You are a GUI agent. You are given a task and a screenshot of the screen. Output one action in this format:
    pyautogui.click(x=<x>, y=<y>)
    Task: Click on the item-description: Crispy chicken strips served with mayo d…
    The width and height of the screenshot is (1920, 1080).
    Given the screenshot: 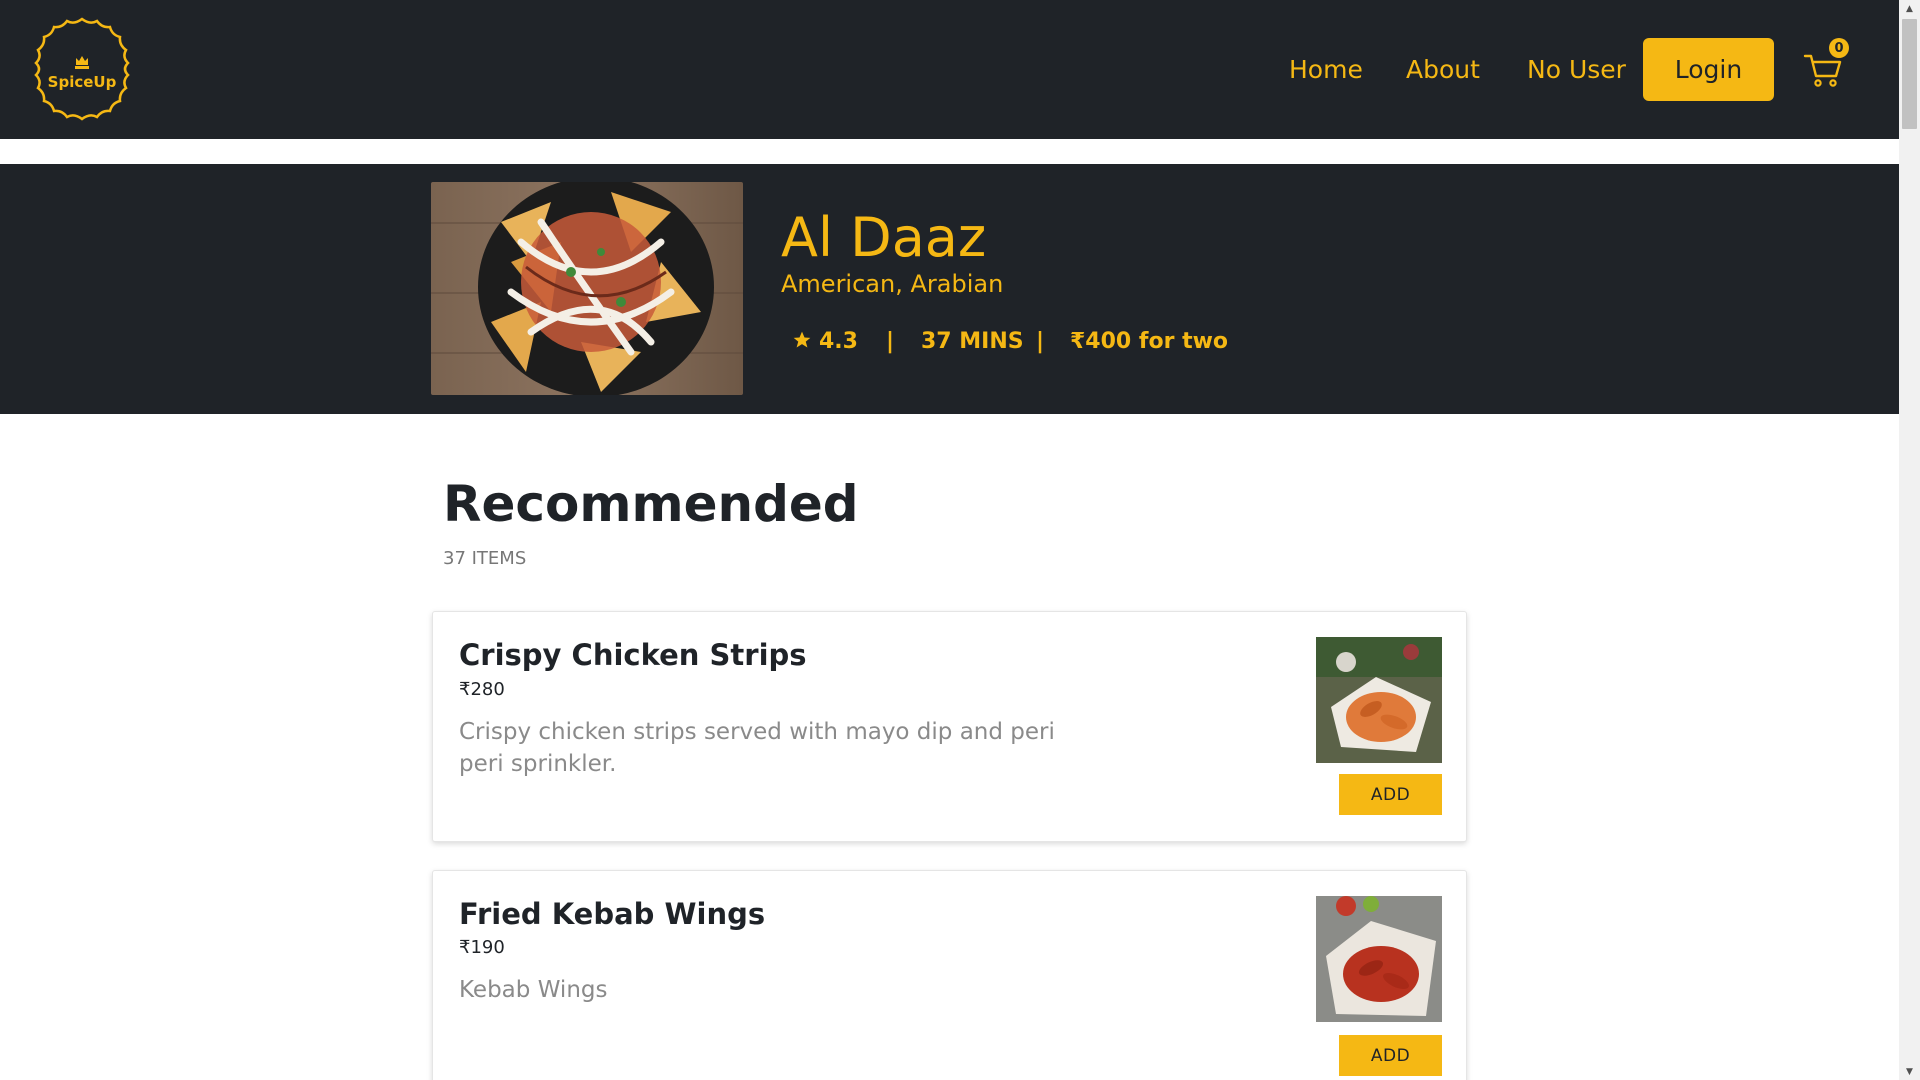 What is the action you would take?
    pyautogui.click(x=757, y=748)
    